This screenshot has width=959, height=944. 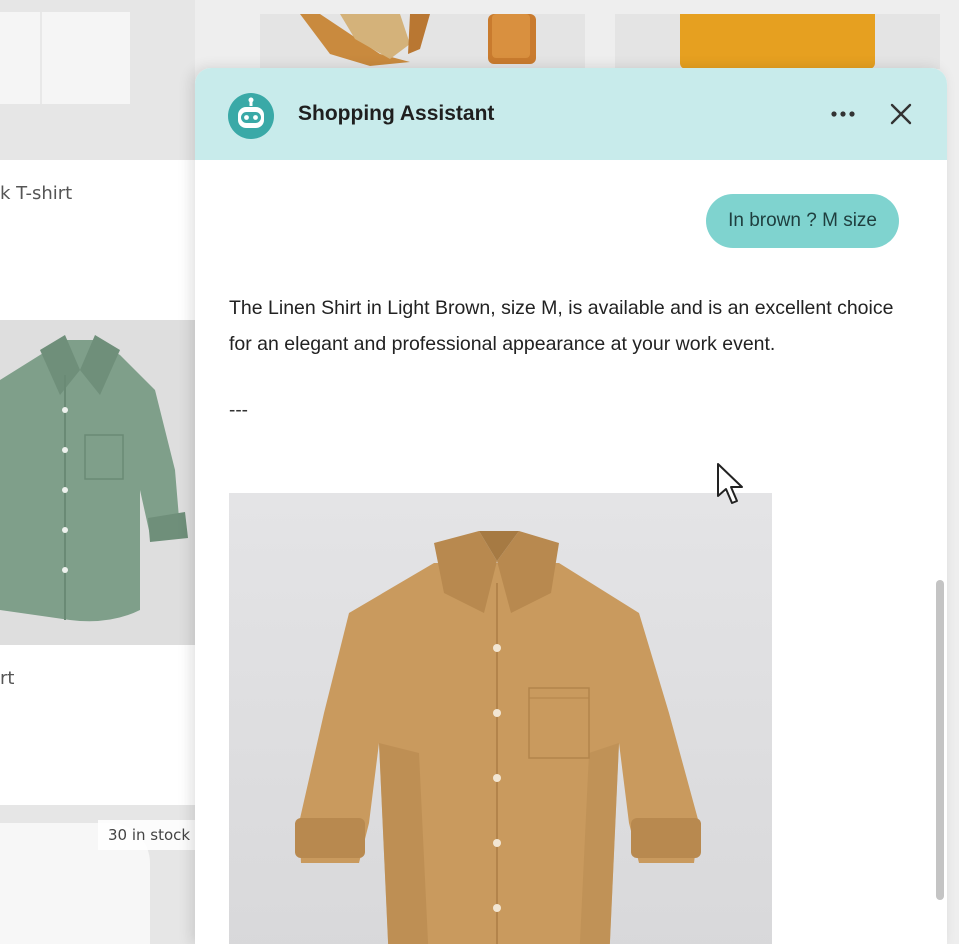 I want to click on product-tile-sandals, so click(x=422, y=41).